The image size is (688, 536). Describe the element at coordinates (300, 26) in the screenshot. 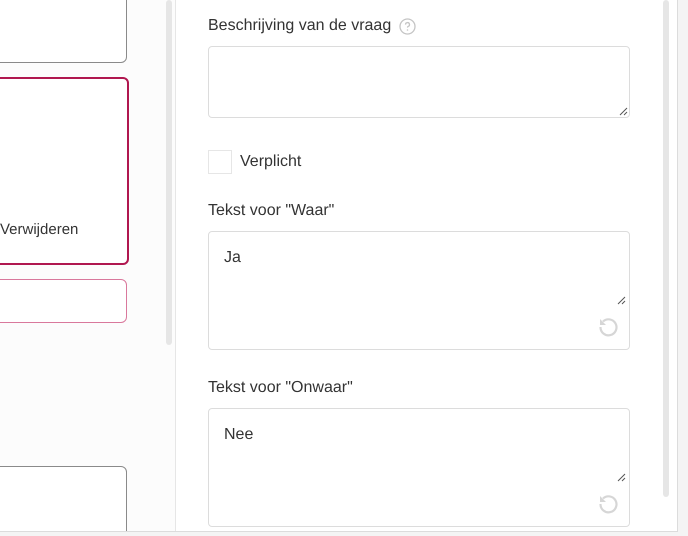

I see `field-label: Beschrijving van de vraag` at that location.